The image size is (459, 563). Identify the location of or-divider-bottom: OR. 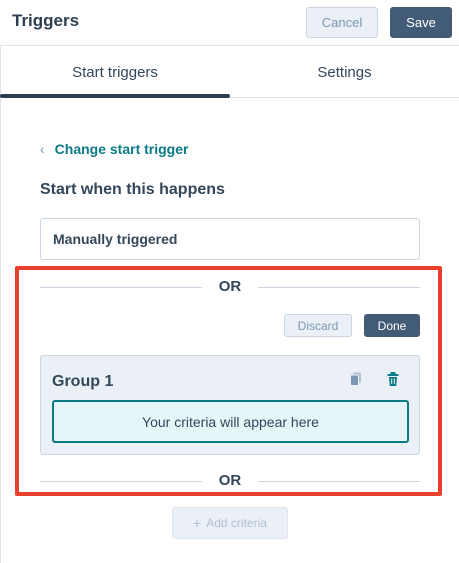
(230, 481).